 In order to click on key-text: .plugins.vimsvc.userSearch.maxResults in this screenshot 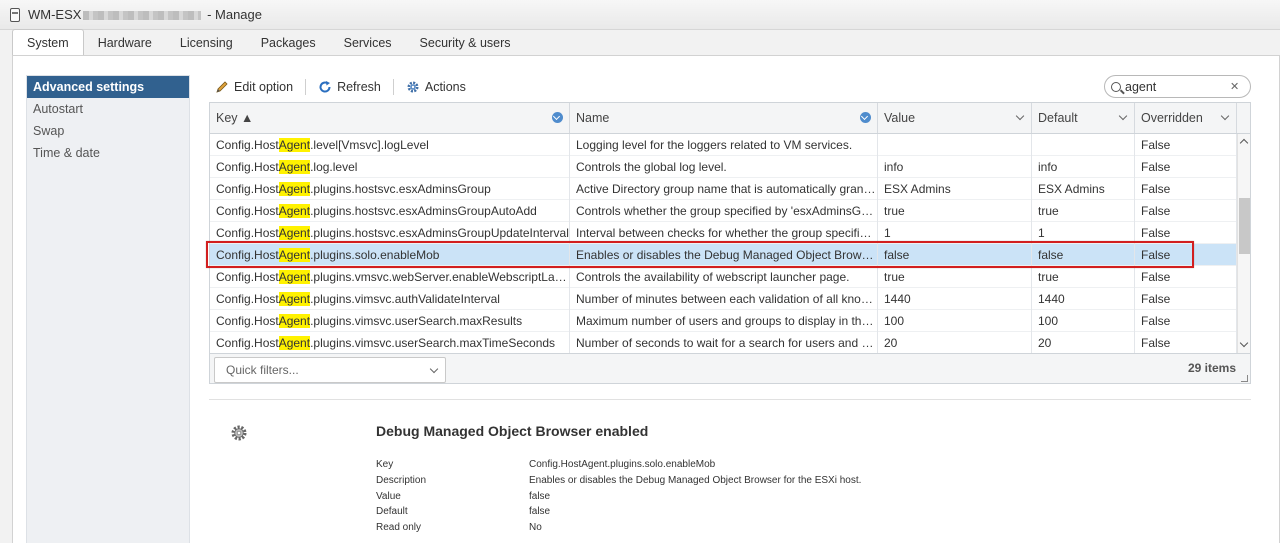, I will do `click(416, 321)`.